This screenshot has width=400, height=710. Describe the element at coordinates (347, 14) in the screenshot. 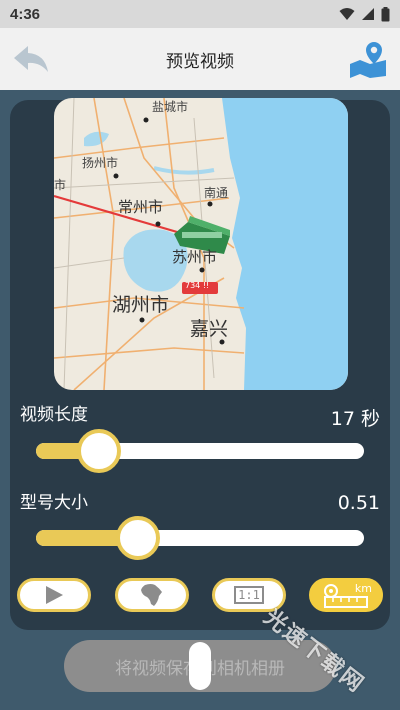

I see `wifi-icon` at that location.